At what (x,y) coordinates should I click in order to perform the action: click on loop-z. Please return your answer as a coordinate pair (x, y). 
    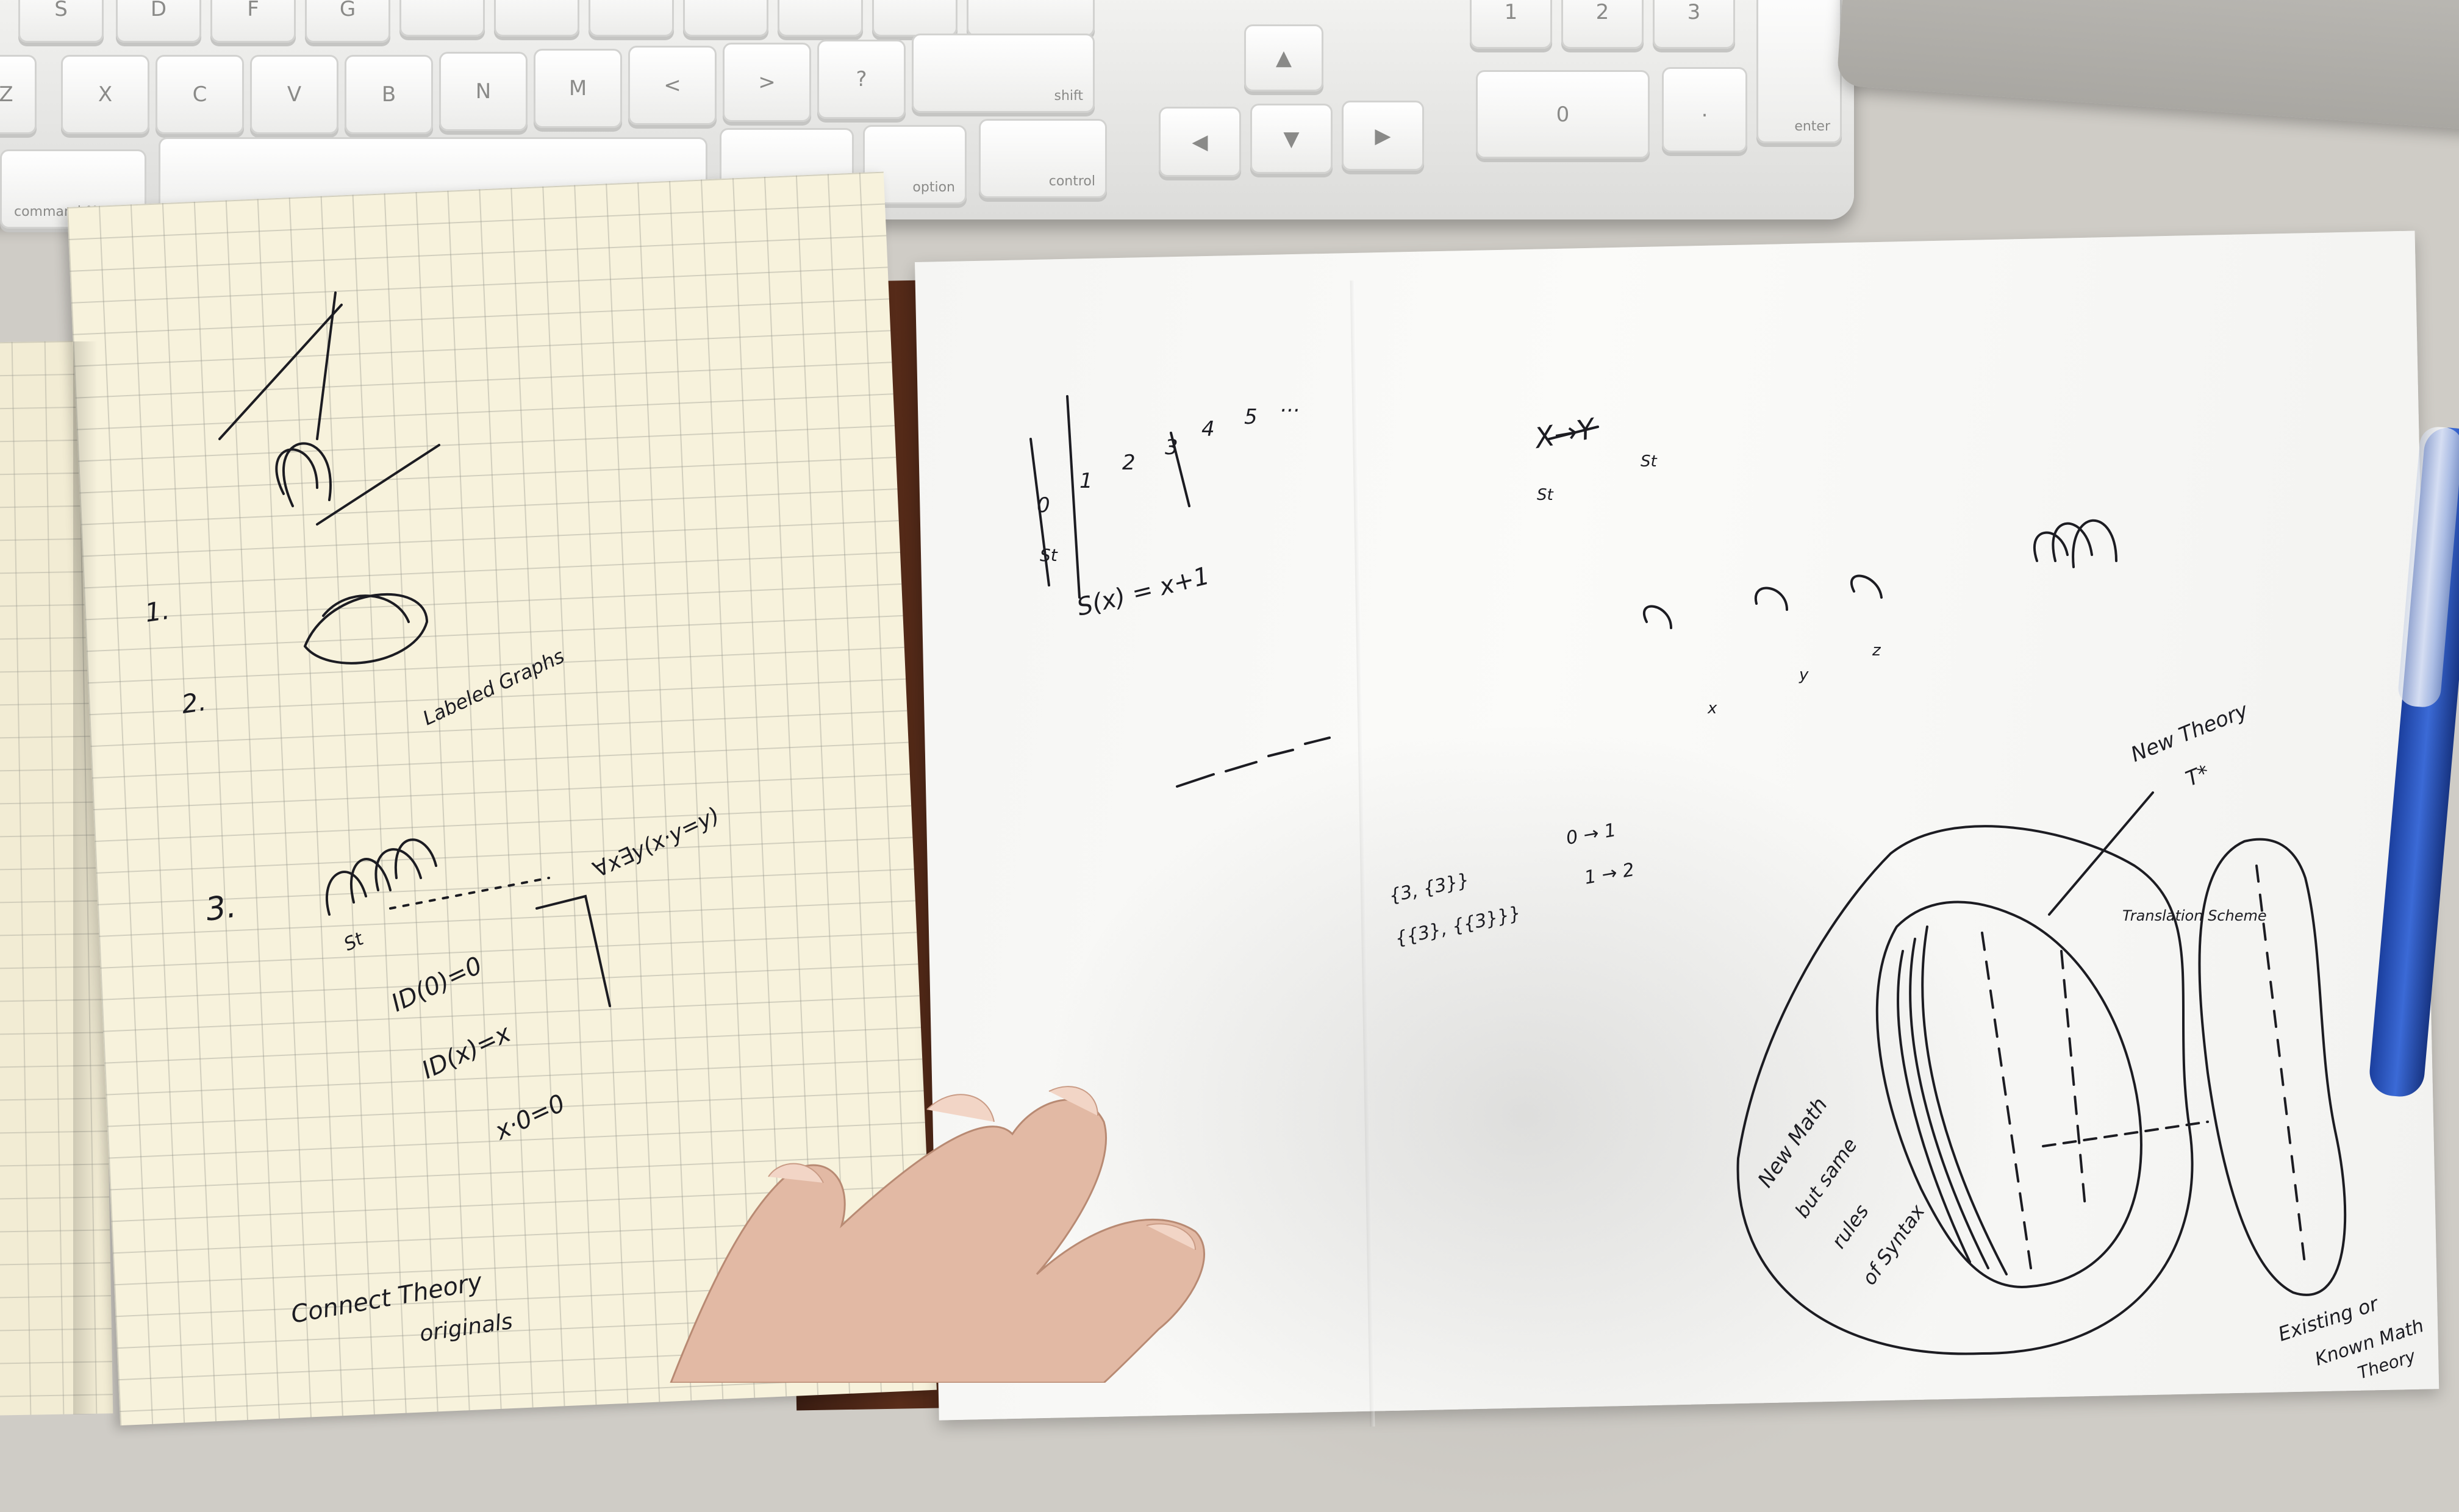
    Looking at the image, I should click on (1866, 586).